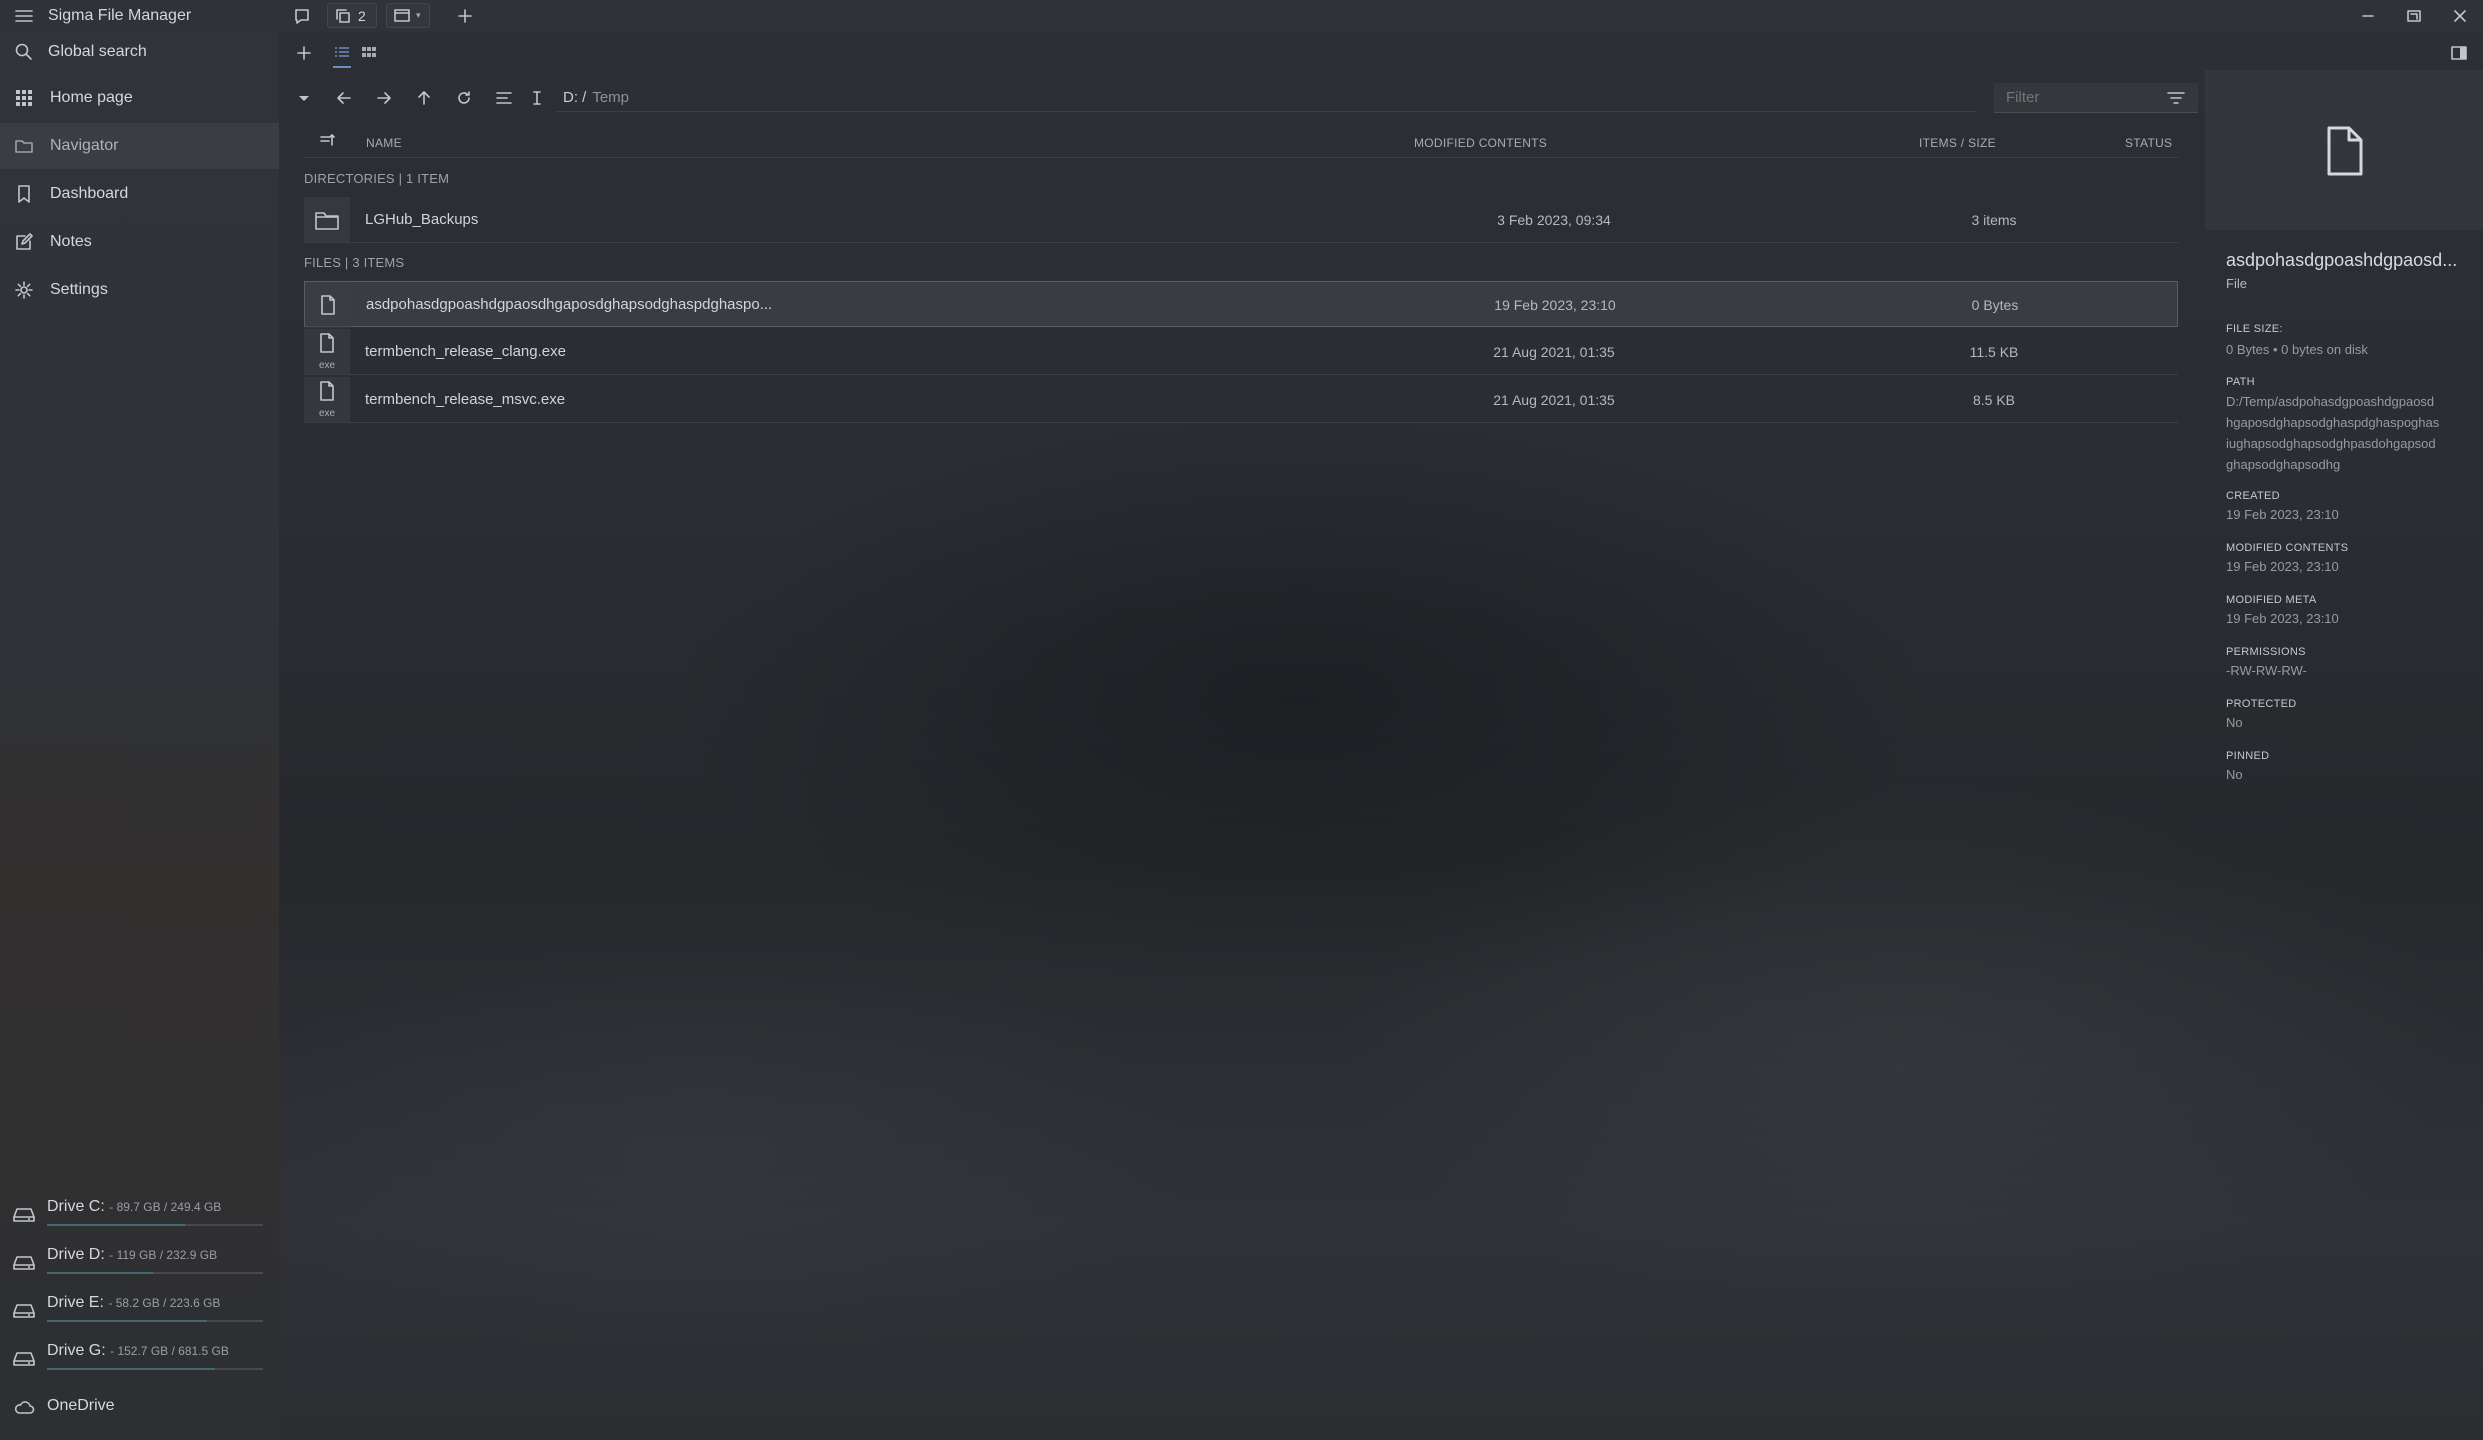 The image size is (2483, 1440). I want to click on filter-field, so click(2096, 98).